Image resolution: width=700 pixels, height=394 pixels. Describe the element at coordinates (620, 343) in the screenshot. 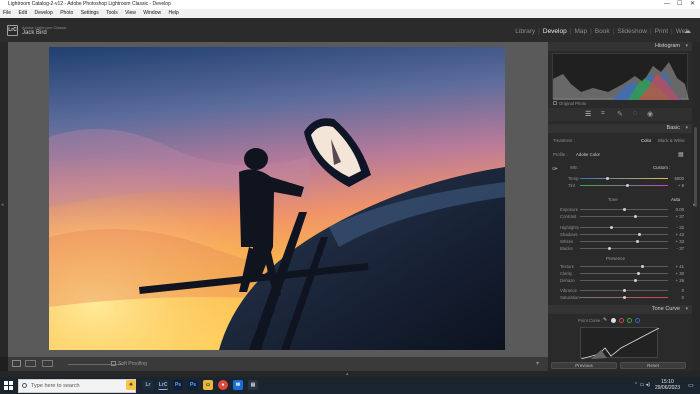

I see `tone-curve-graph` at that location.